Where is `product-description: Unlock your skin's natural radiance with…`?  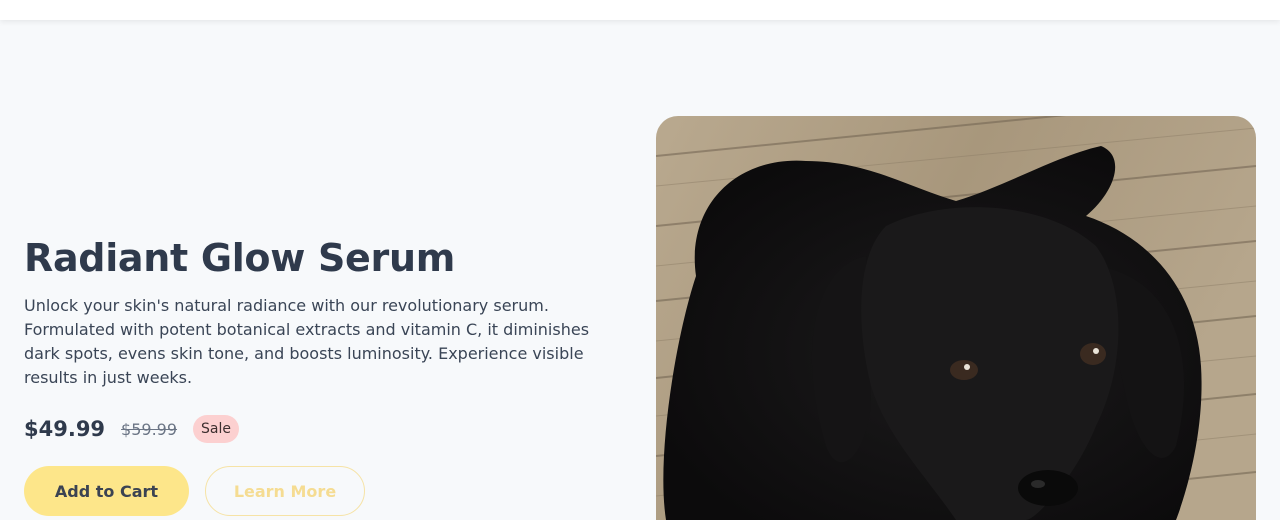
product-description: Unlock your skin's natural radiance with… is located at coordinates (307, 341).